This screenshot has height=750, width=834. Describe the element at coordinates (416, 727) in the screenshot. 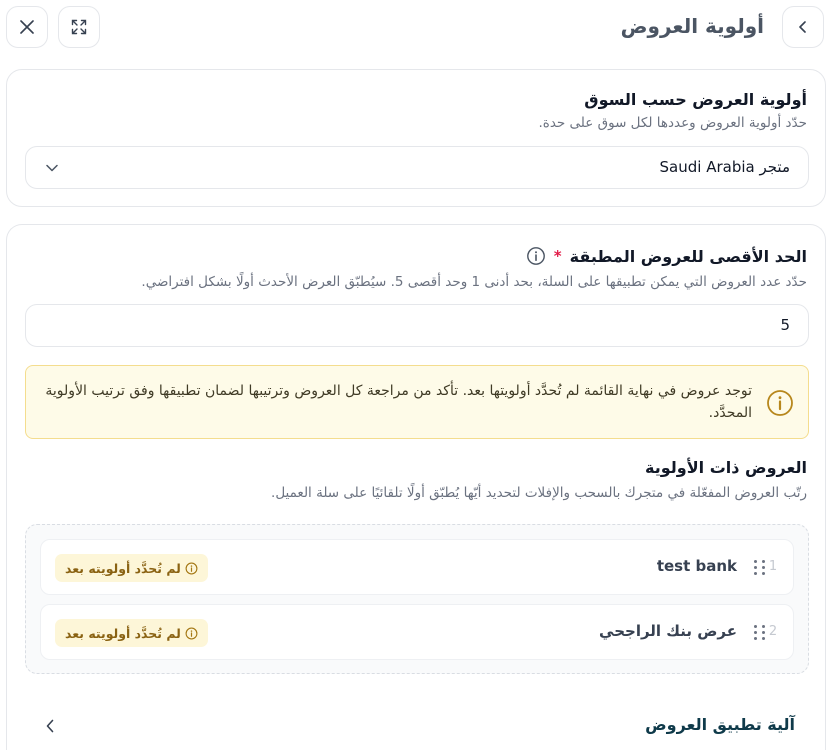

I see `offers-mechanism-link: آلية تطبيق العروض` at that location.